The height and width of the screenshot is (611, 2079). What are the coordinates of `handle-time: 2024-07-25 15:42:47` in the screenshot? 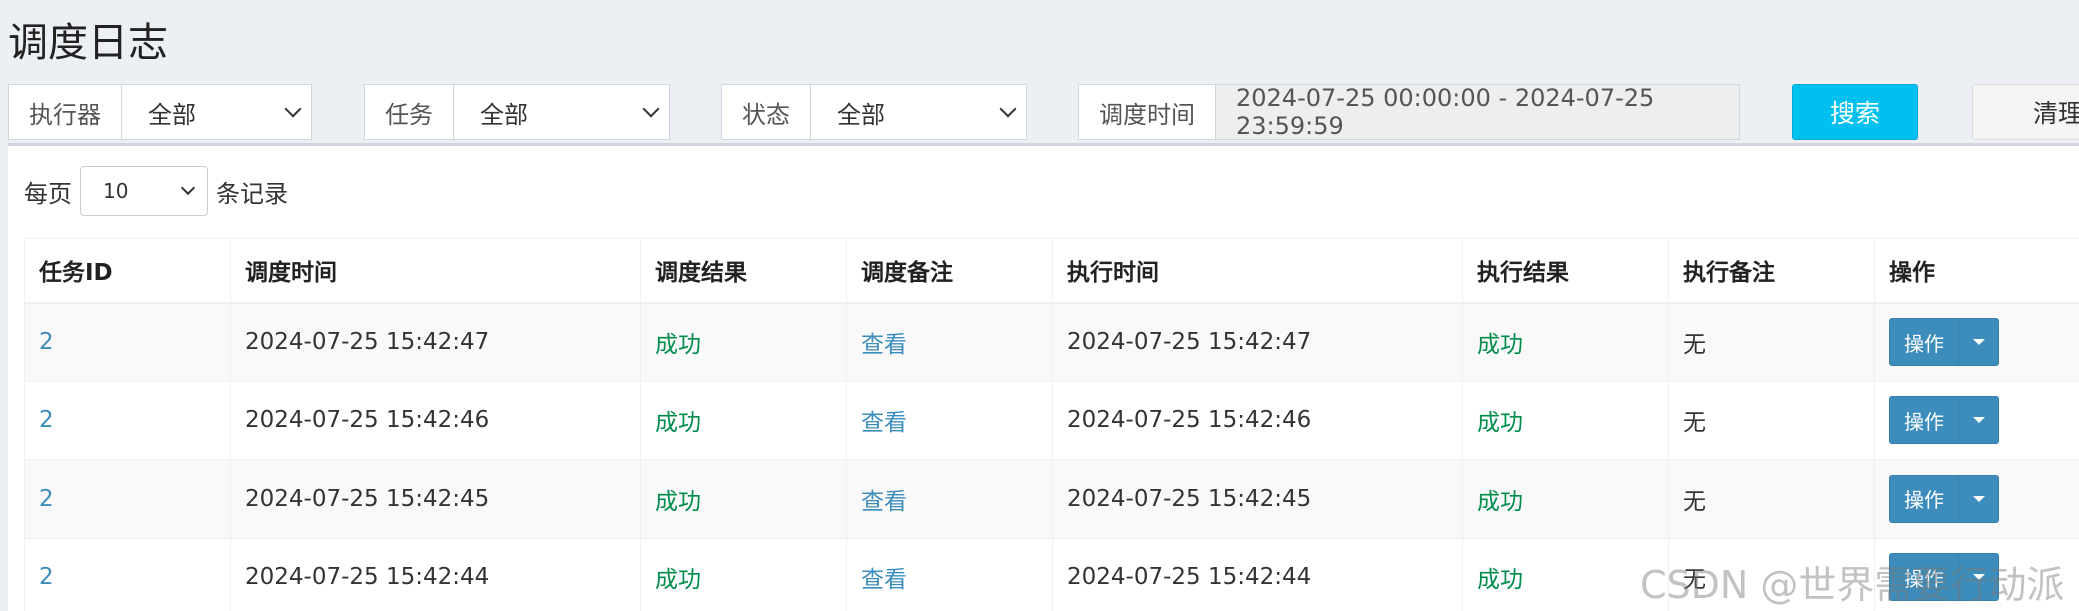 It's located at (1257, 342).